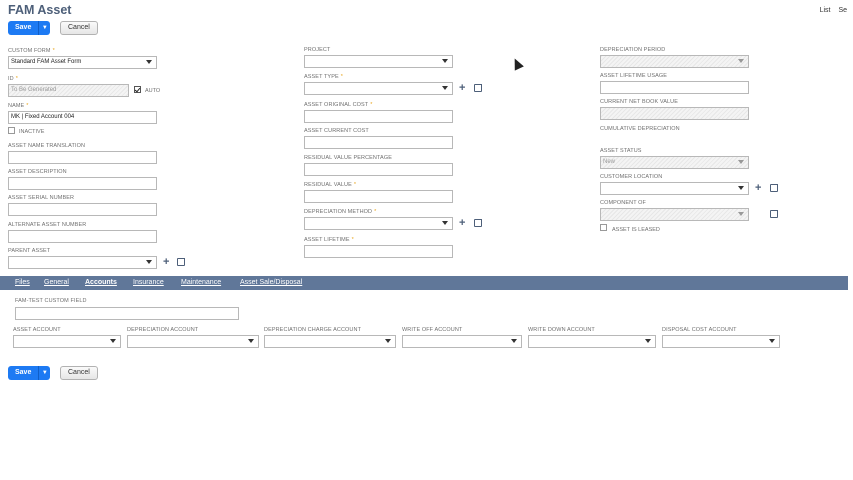 The image size is (853, 480). Describe the element at coordinates (338, 105) in the screenshot. I see `asset-original-cost-label: ASSET ORIGINAL COST *` at that location.